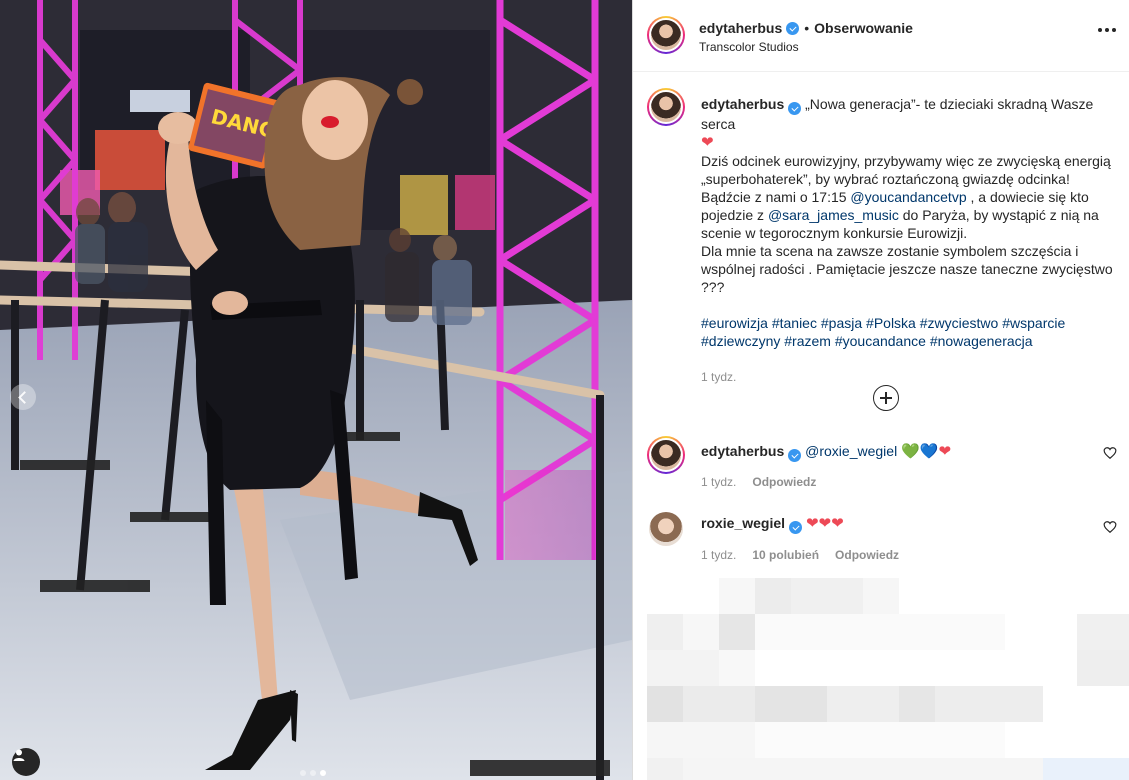  Describe the element at coordinates (851, 451) in the screenshot. I see `comment-mention: @roxie_wegiel` at that location.